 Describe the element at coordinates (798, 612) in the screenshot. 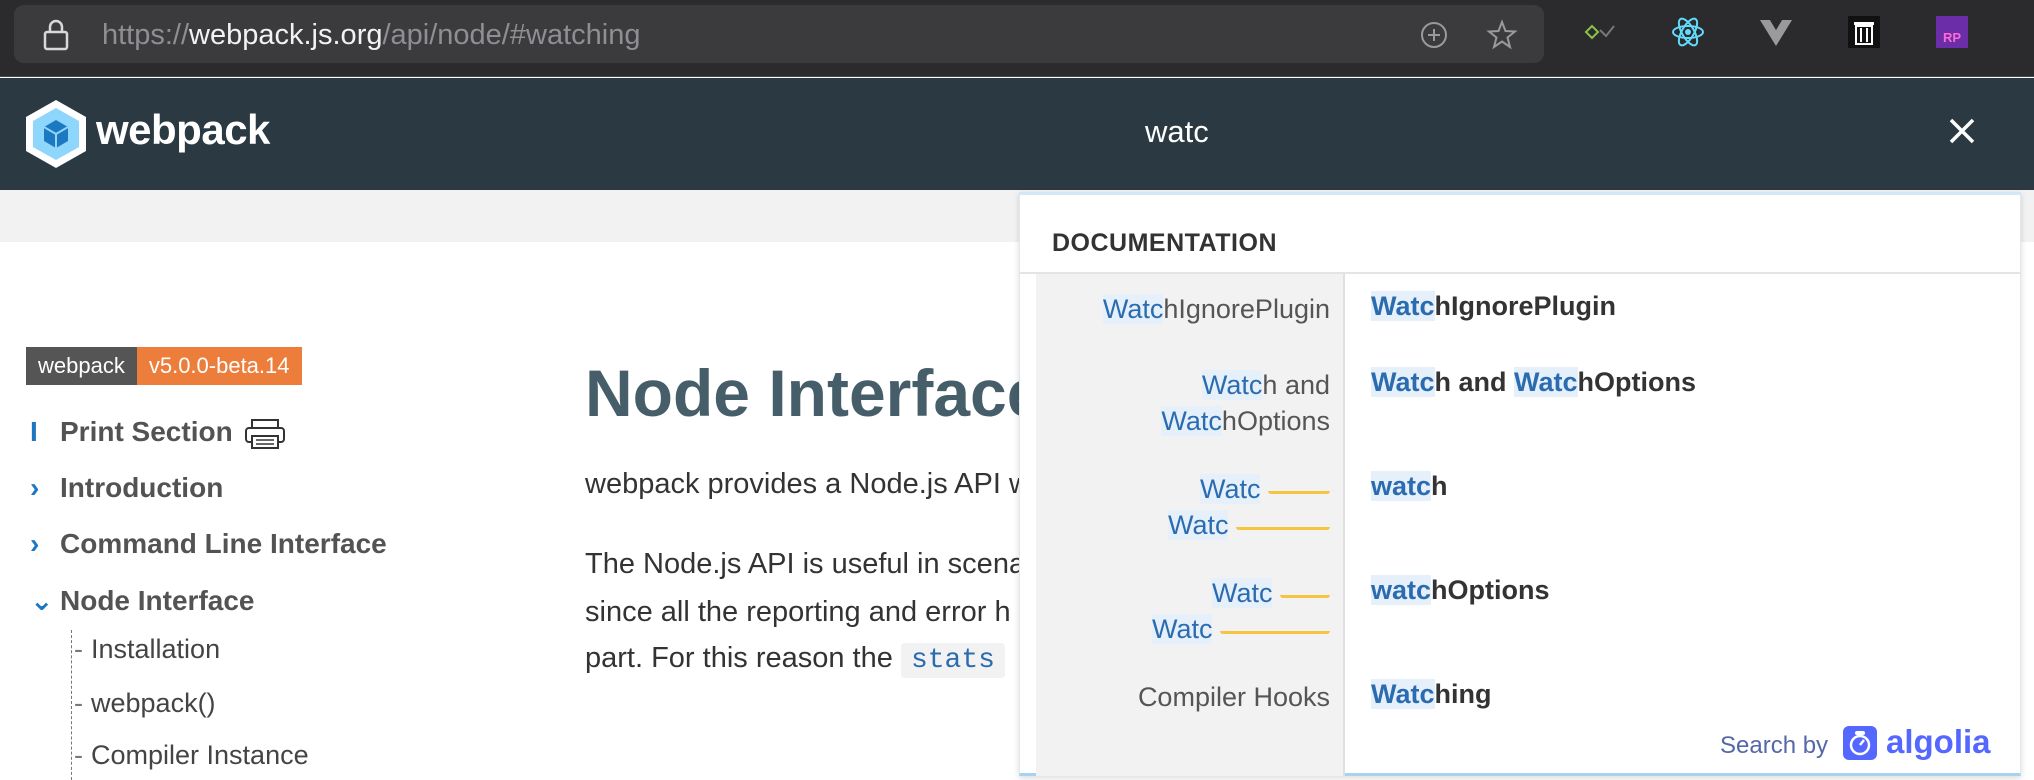

I see `paragraph-line: since all the reporting and error h` at that location.